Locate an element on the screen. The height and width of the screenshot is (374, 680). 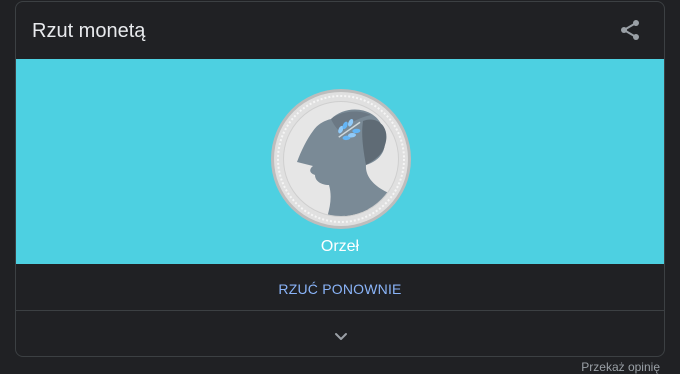
share-icon is located at coordinates (630, 30).